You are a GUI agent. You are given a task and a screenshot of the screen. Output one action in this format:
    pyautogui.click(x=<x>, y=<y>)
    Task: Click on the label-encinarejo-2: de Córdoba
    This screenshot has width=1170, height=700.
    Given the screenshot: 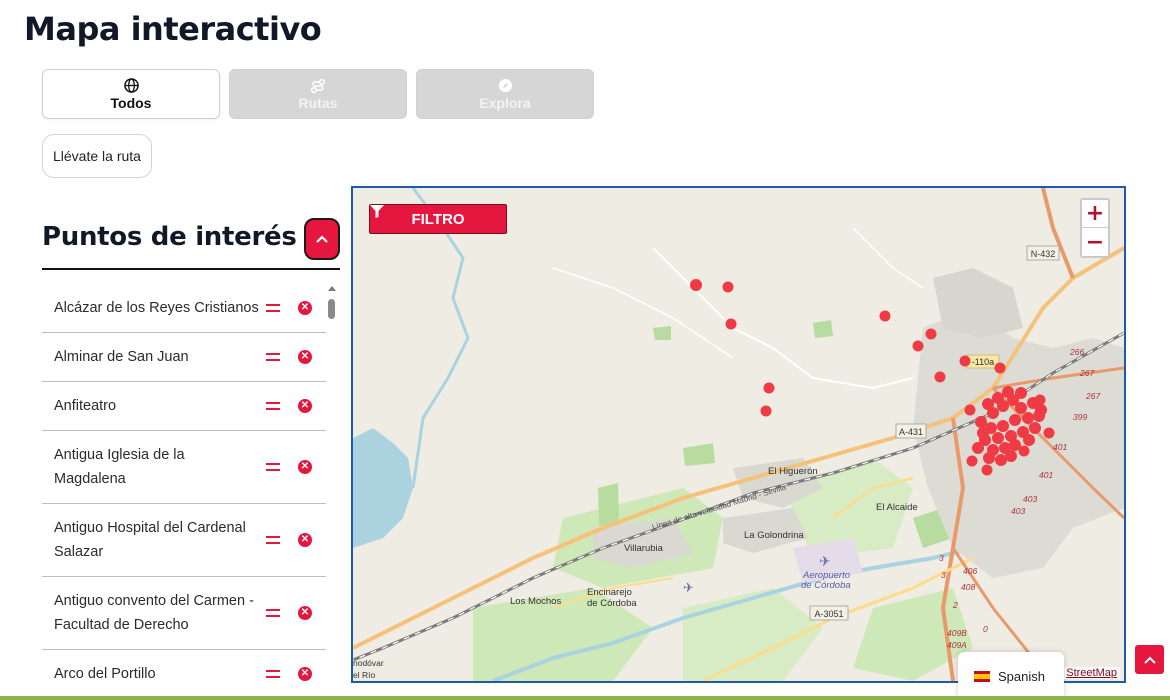 What is the action you would take?
    pyautogui.click(x=612, y=603)
    